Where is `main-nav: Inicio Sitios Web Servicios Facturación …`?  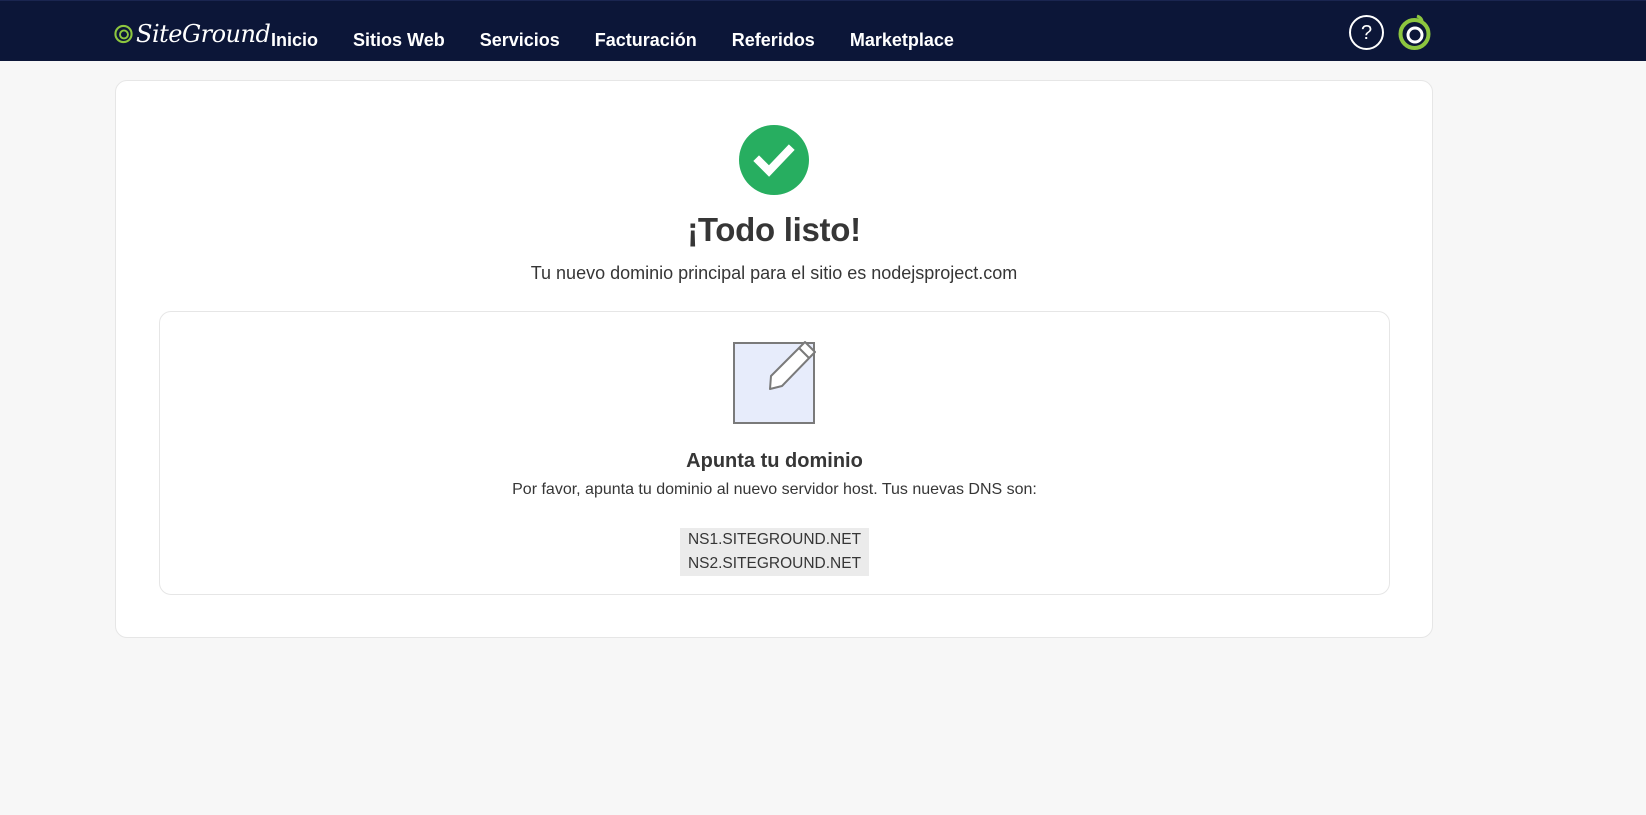
main-nav: Inicio Sitios Web Servicios Facturación … is located at coordinates (630, 40).